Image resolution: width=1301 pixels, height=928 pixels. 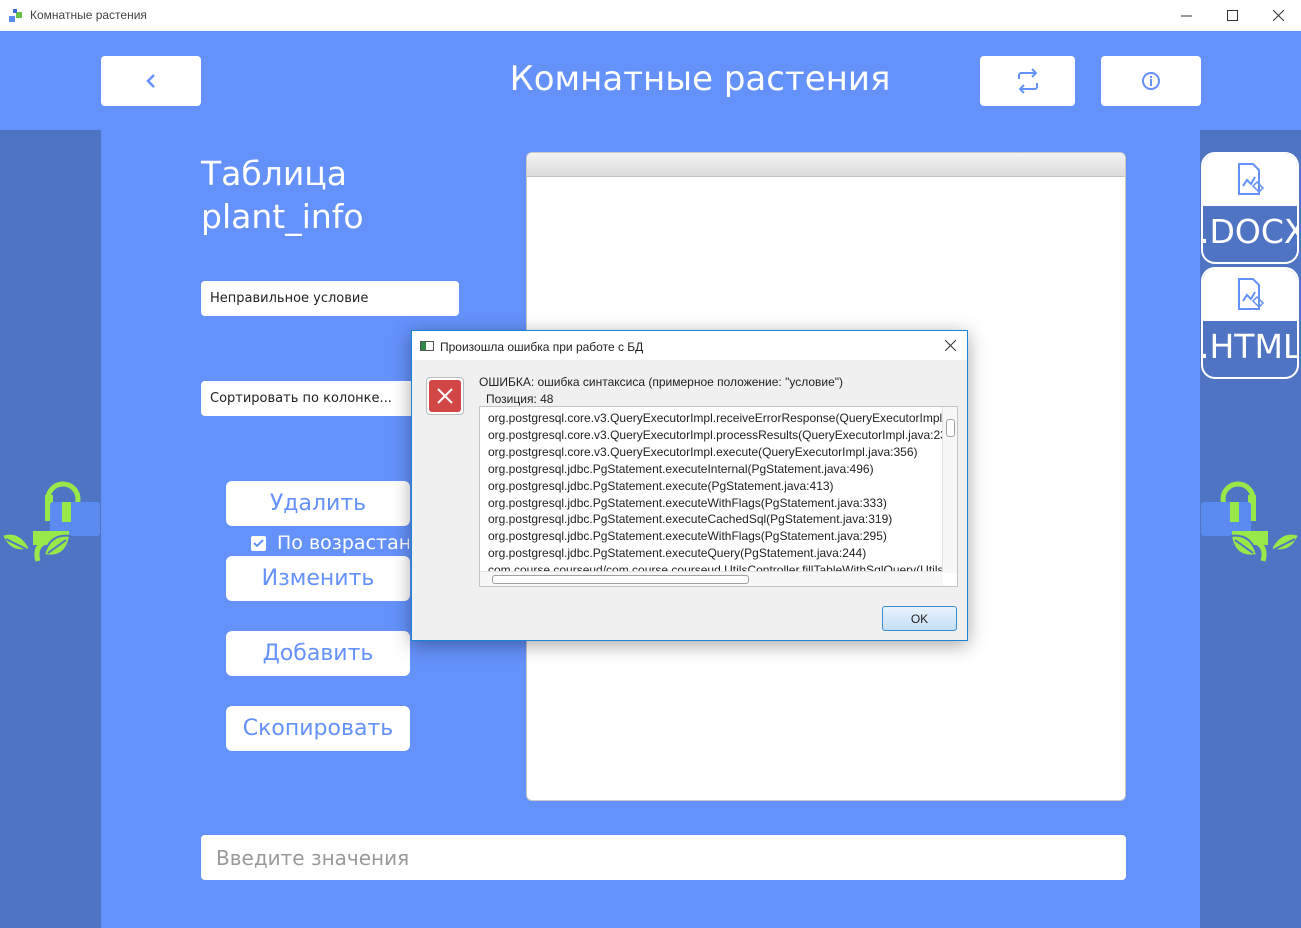 What do you see at coordinates (1250, 231) in the screenshot?
I see `docx-label: .DOCX` at bounding box center [1250, 231].